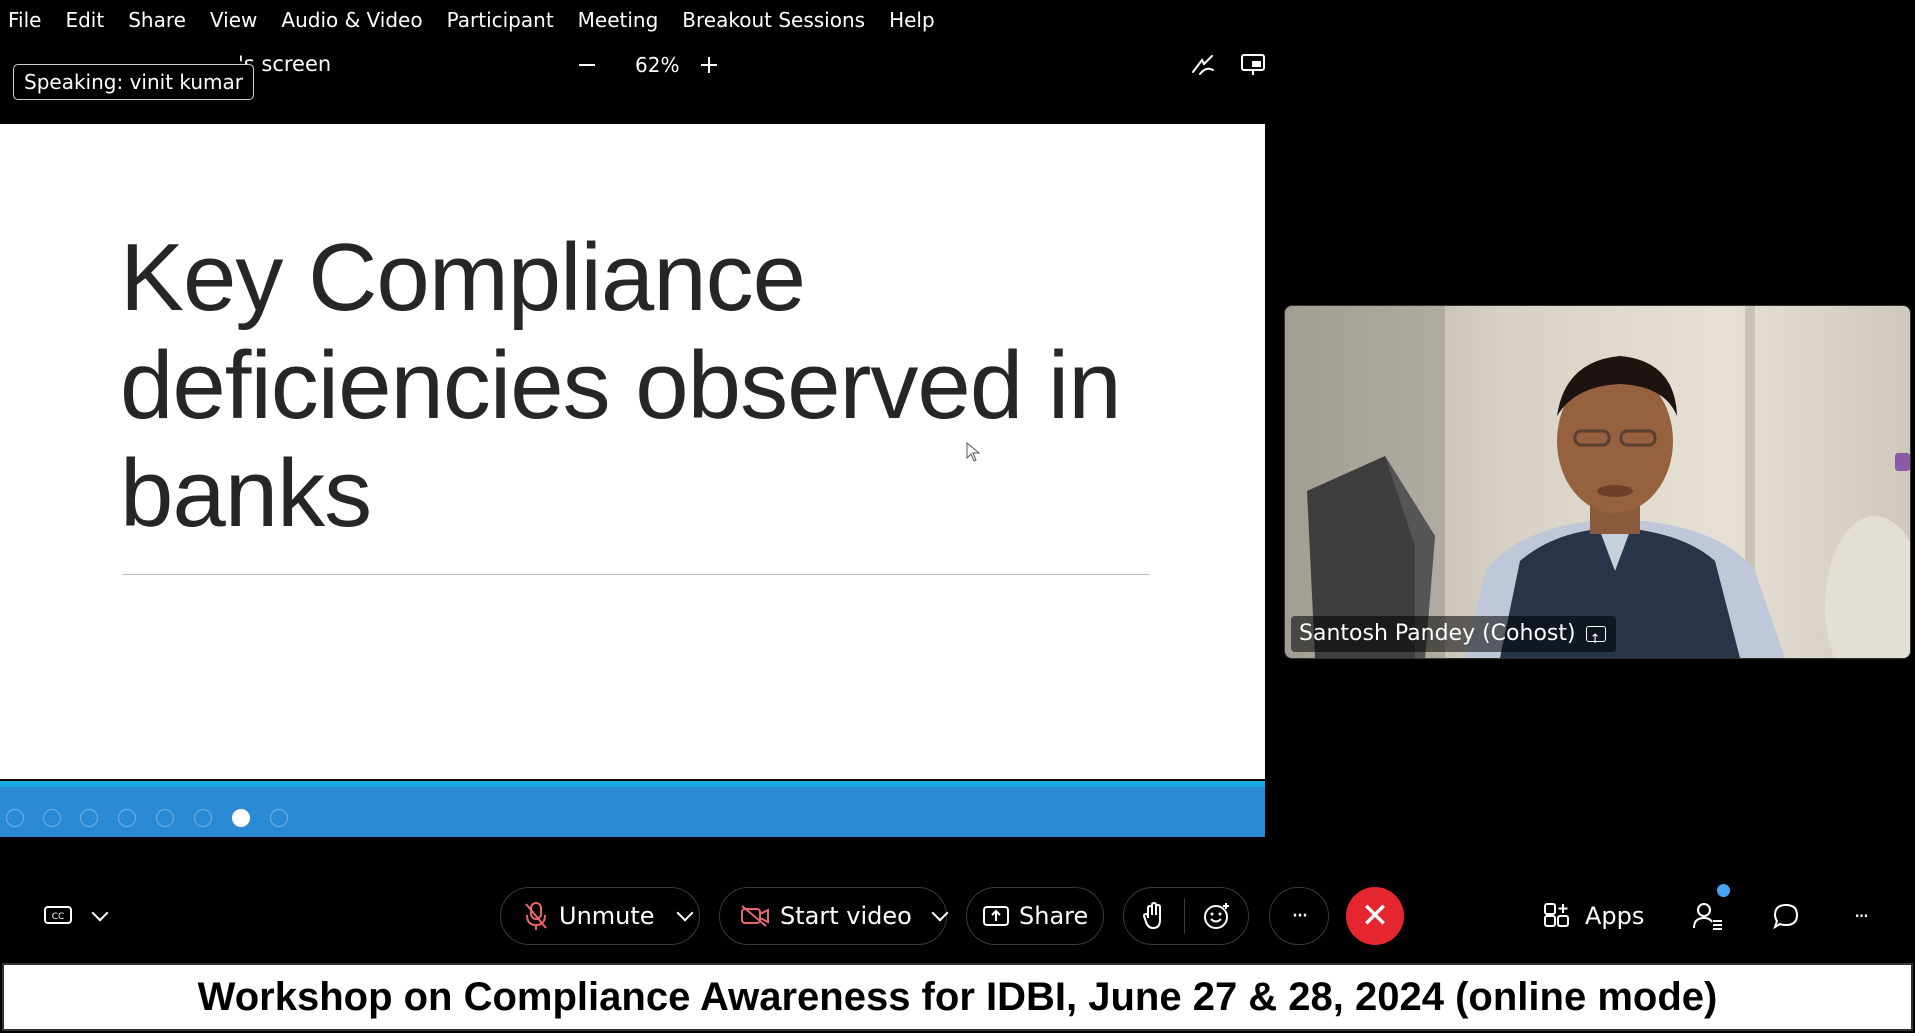 The image size is (1915, 1033). Describe the element at coordinates (1723, 890) in the screenshot. I see `notification-dot` at that location.